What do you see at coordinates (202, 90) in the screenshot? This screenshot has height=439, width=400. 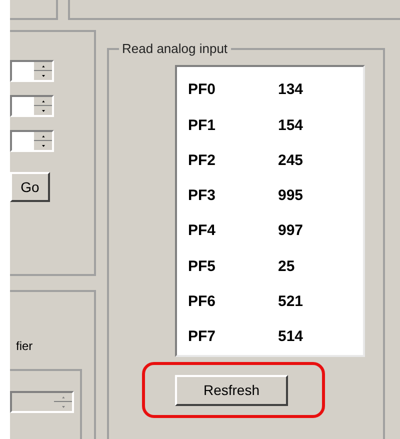 I see `pin-name: PF0` at bounding box center [202, 90].